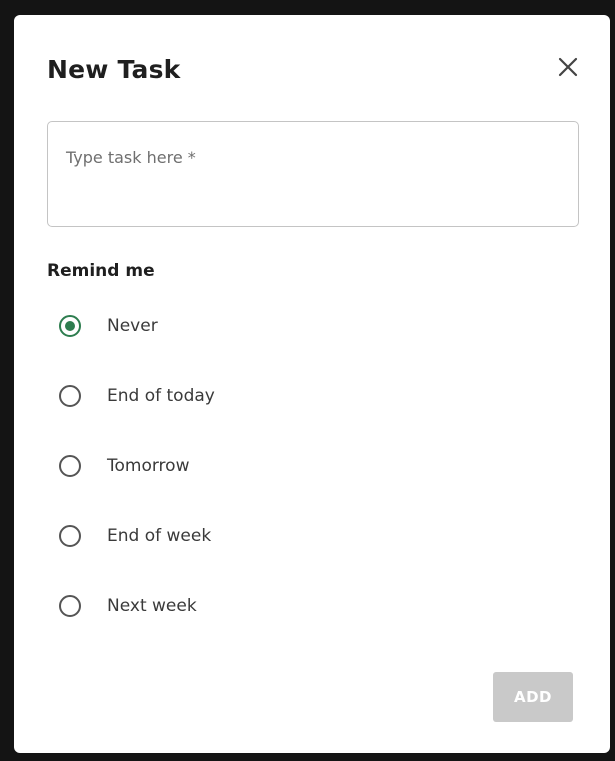 The width and height of the screenshot is (615, 761). What do you see at coordinates (70, 326) in the screenshot?
I see `radio-checked-icon` at bounding box center [70, 326].